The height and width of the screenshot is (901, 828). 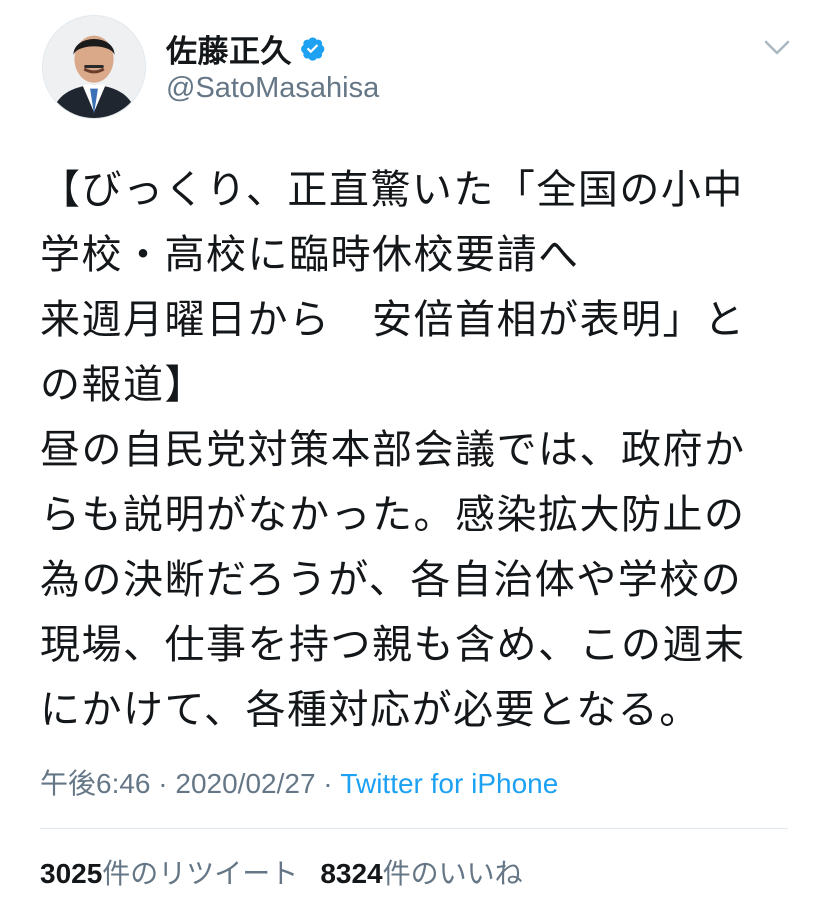 I want to click on author-handle: @SatoMasahisa, so click(x=272, y=88).